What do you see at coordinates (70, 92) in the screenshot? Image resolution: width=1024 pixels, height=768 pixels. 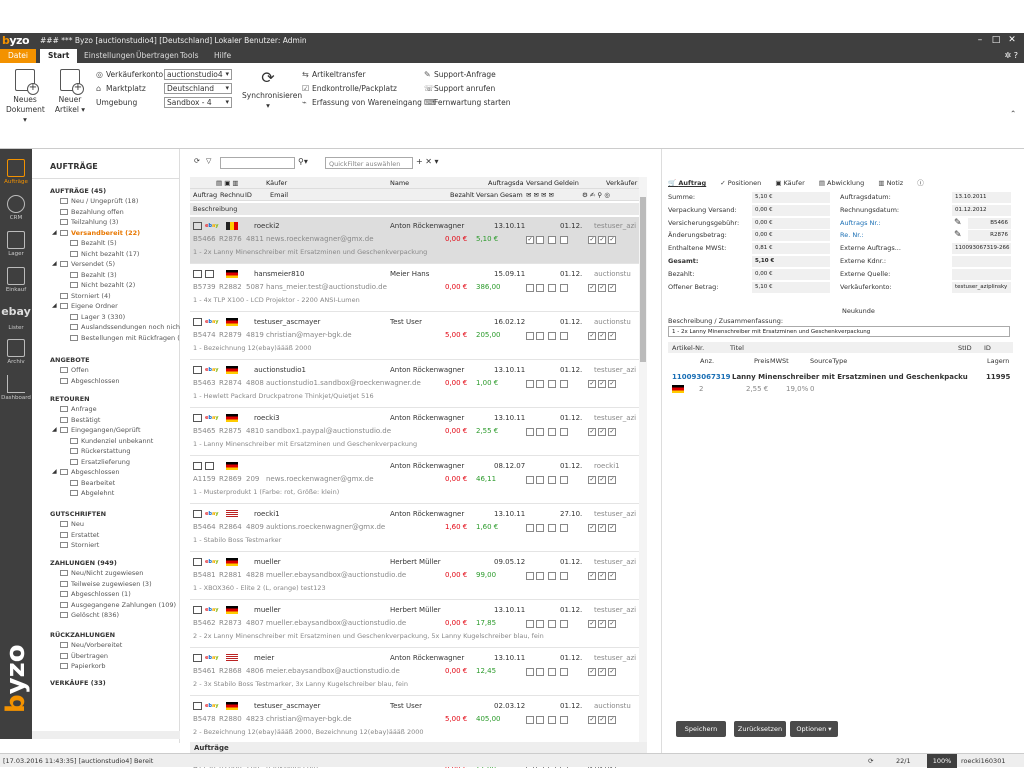 I see `new-article-button: Neuer Artikel ▾` at bounding box center [70, 92].